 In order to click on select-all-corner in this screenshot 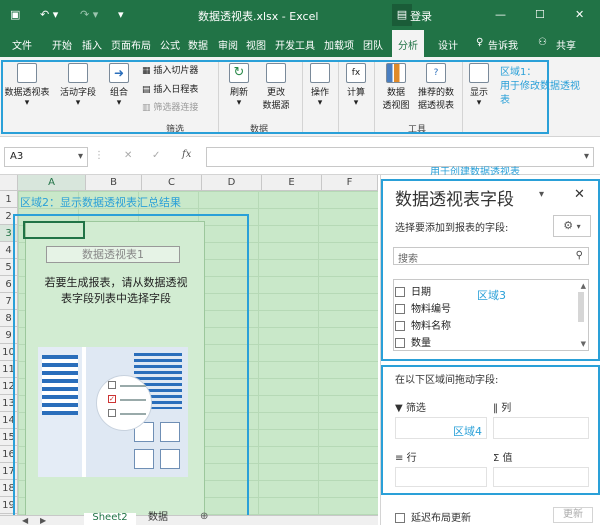, I will do `click(9, 183)`.